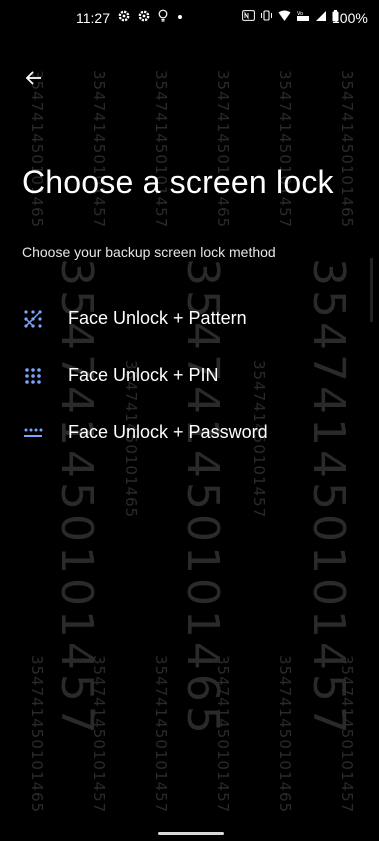  Describe the element at coordinates (143, 375) in the screenshot. I see `option-label: Face Unlock + PIN` at that location.